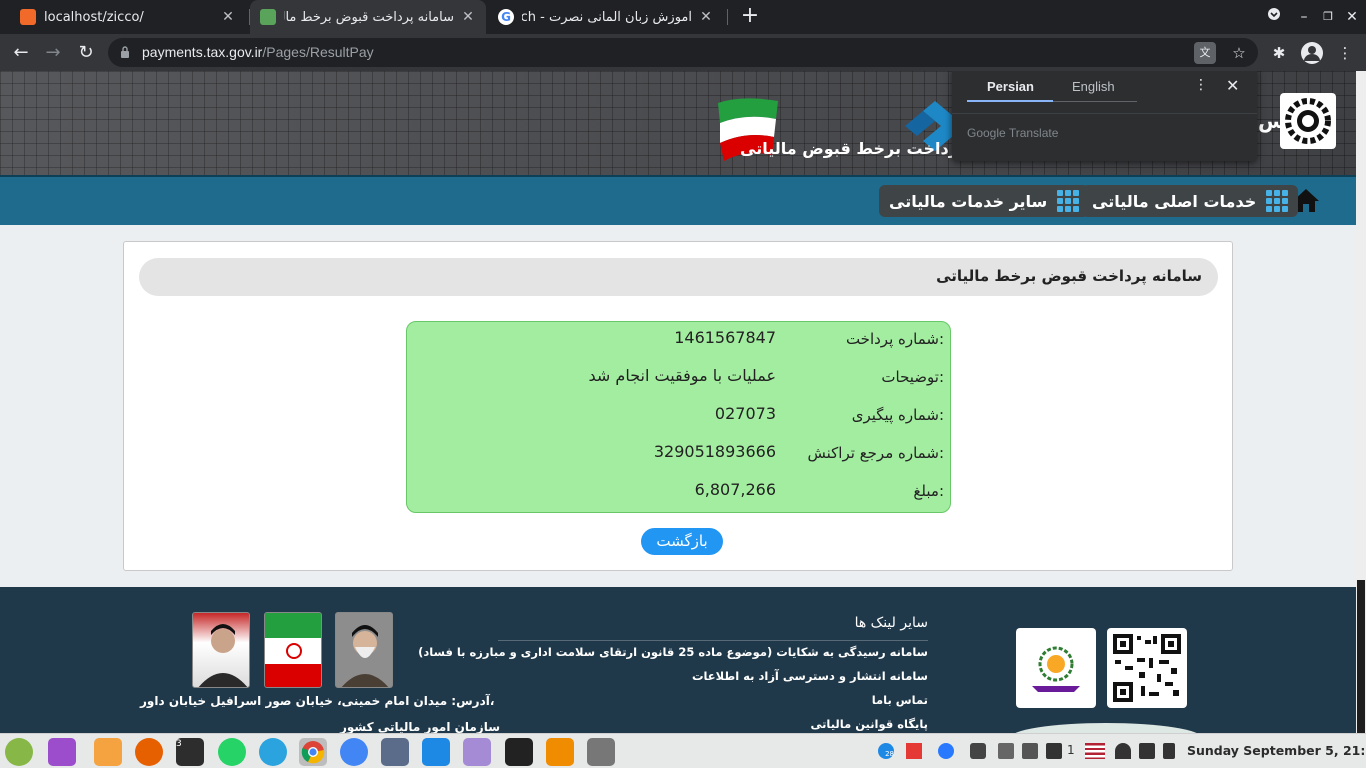 The height and width of the screenshot is (768, 1366). I want to click on browser-menu-icon: ⋮, so click(1345, 53).